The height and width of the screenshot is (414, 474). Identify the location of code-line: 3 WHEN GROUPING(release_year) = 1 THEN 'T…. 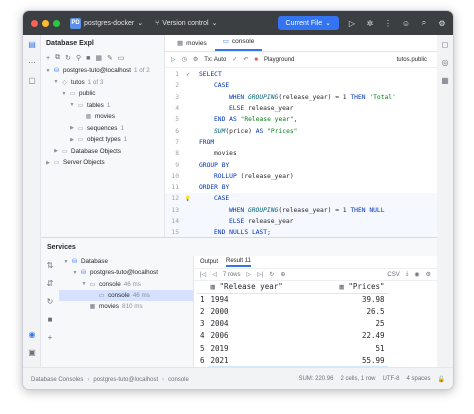
(301, 97).